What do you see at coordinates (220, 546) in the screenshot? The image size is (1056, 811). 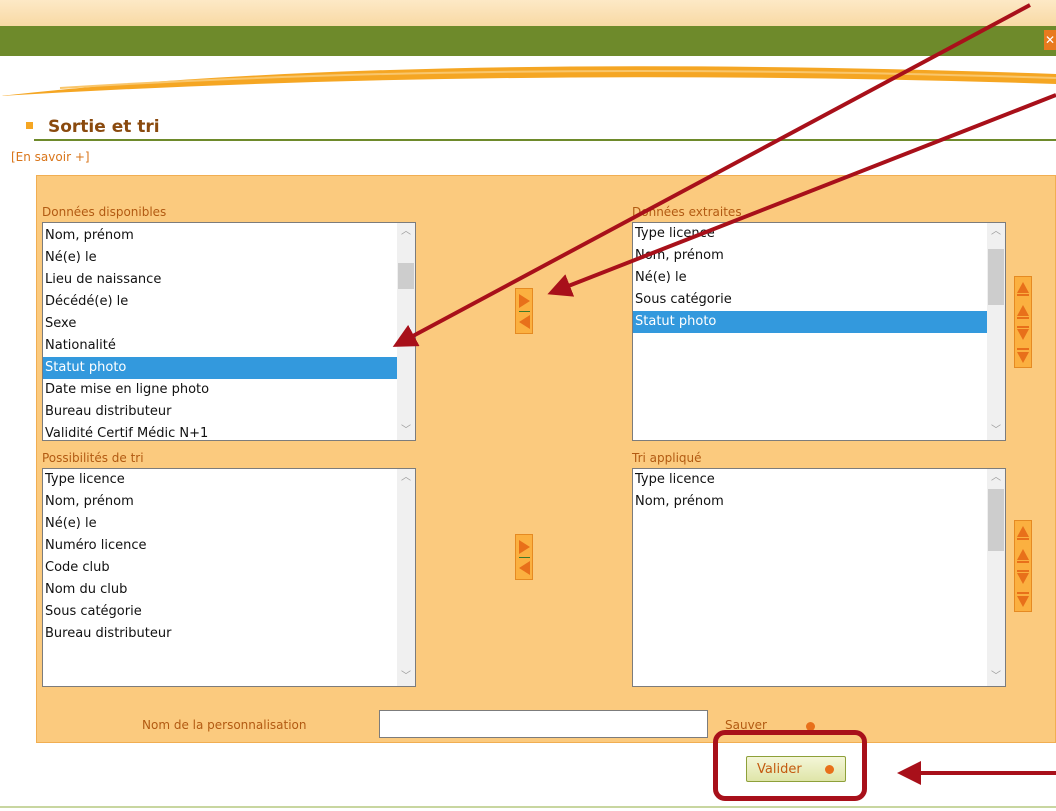 I see `list-item: Numéro licence` at bounding box center [220, 546].